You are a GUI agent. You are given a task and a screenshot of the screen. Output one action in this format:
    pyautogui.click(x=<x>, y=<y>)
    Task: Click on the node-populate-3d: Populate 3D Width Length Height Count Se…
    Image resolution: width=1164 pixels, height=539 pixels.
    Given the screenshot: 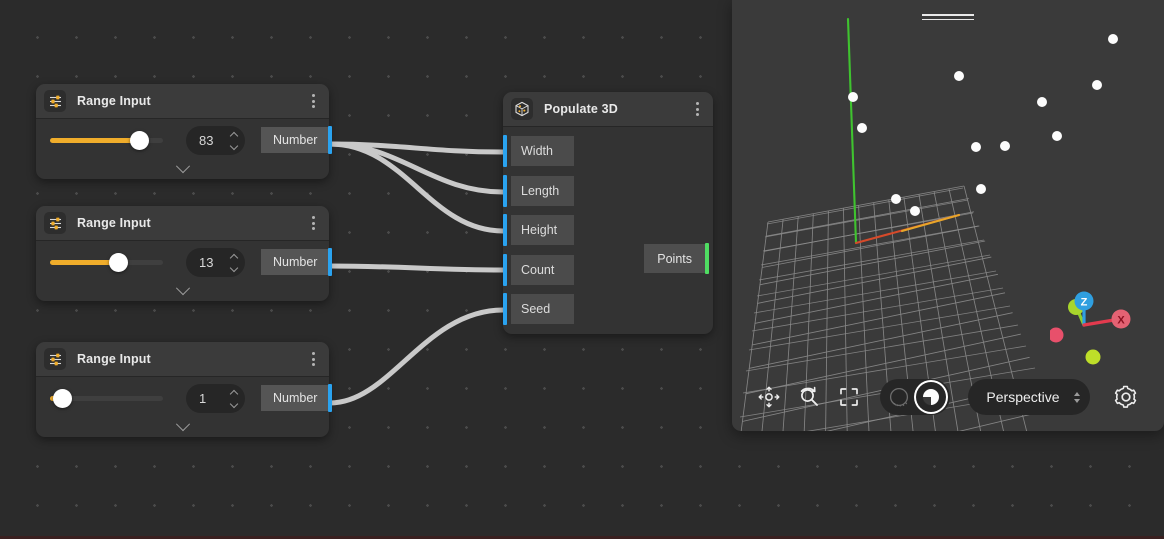 What is the action you would take?
    pyautogui.click(x=608, y=213)
    